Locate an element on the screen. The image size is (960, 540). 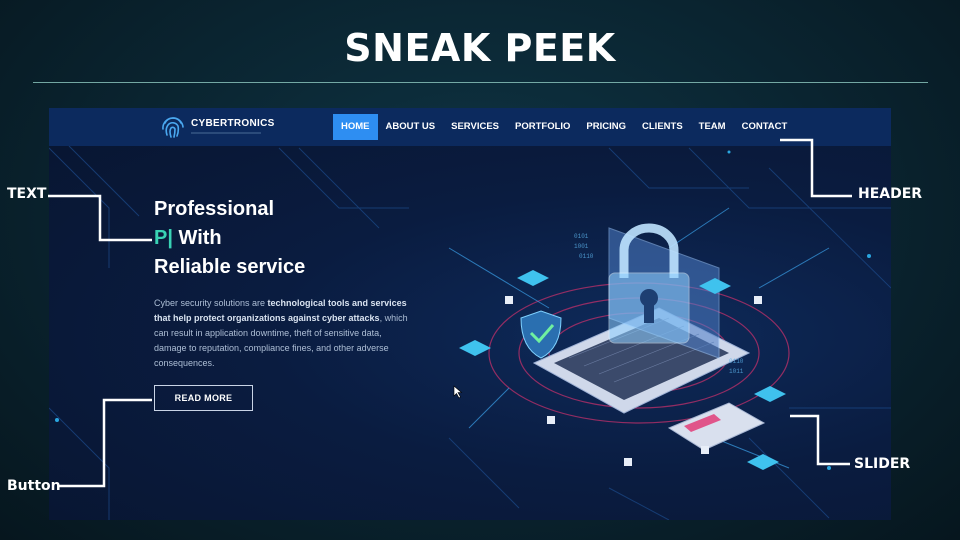
callout-text-label: TEXT is located at coordinates (27, 194).